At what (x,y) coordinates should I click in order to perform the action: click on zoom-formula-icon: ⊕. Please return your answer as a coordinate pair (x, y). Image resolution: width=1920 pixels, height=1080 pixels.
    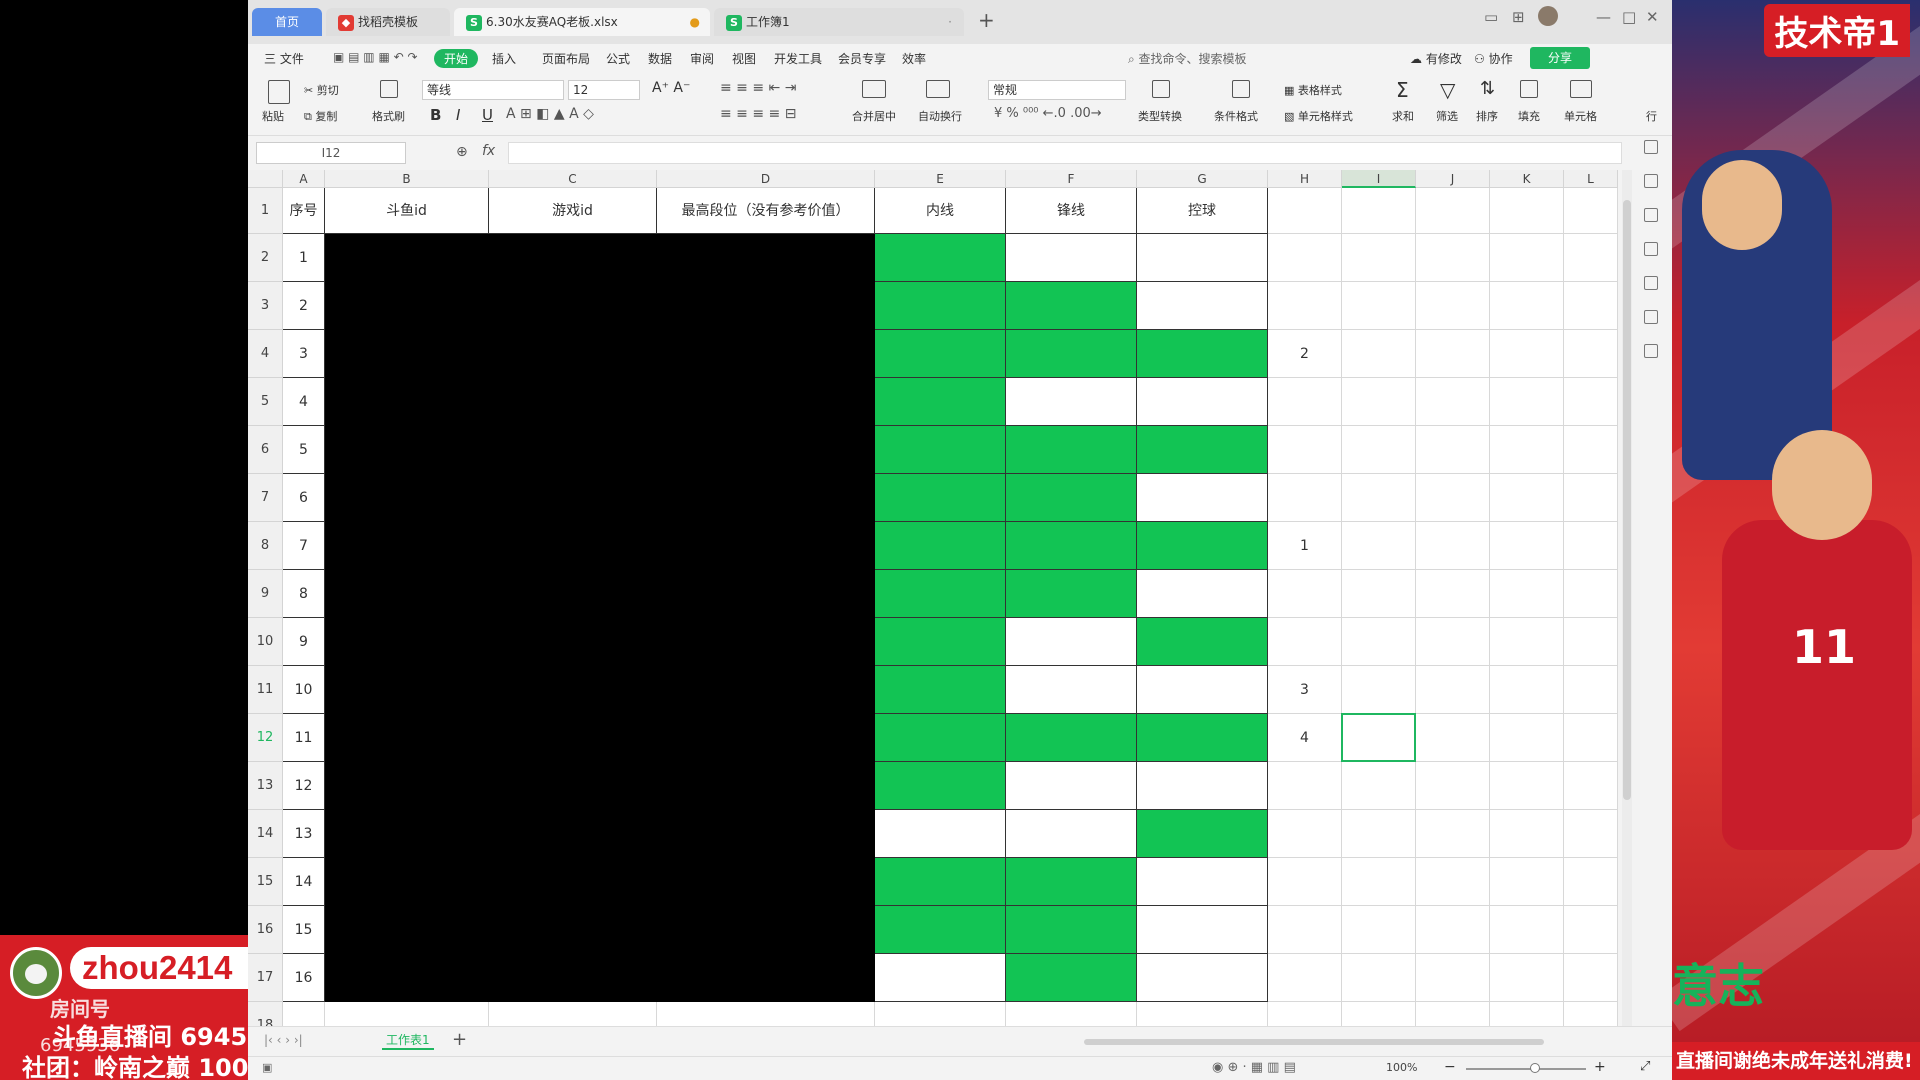
    Looking at the image, I should click on (462, 152).